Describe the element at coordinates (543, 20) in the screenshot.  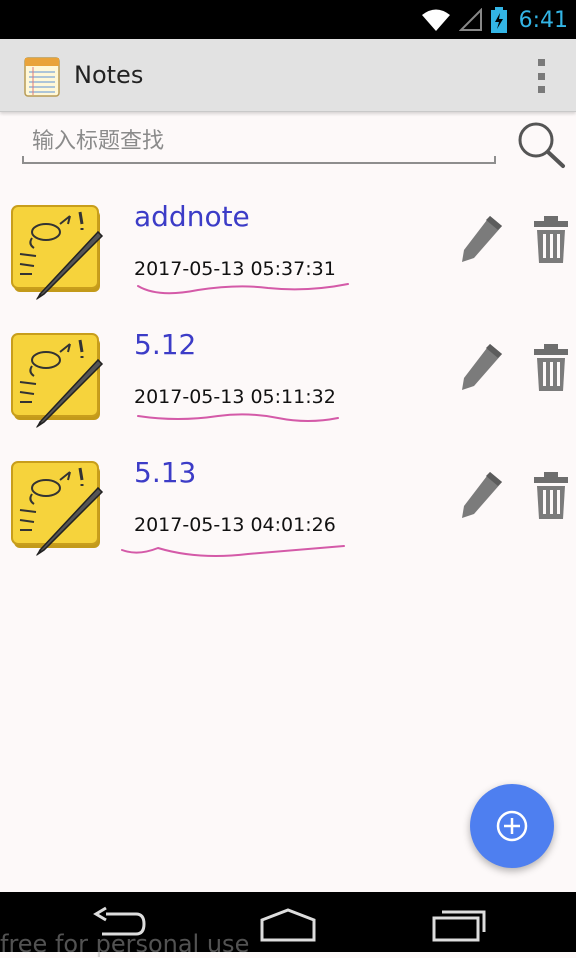
I see `clock: 6:41` at that location.